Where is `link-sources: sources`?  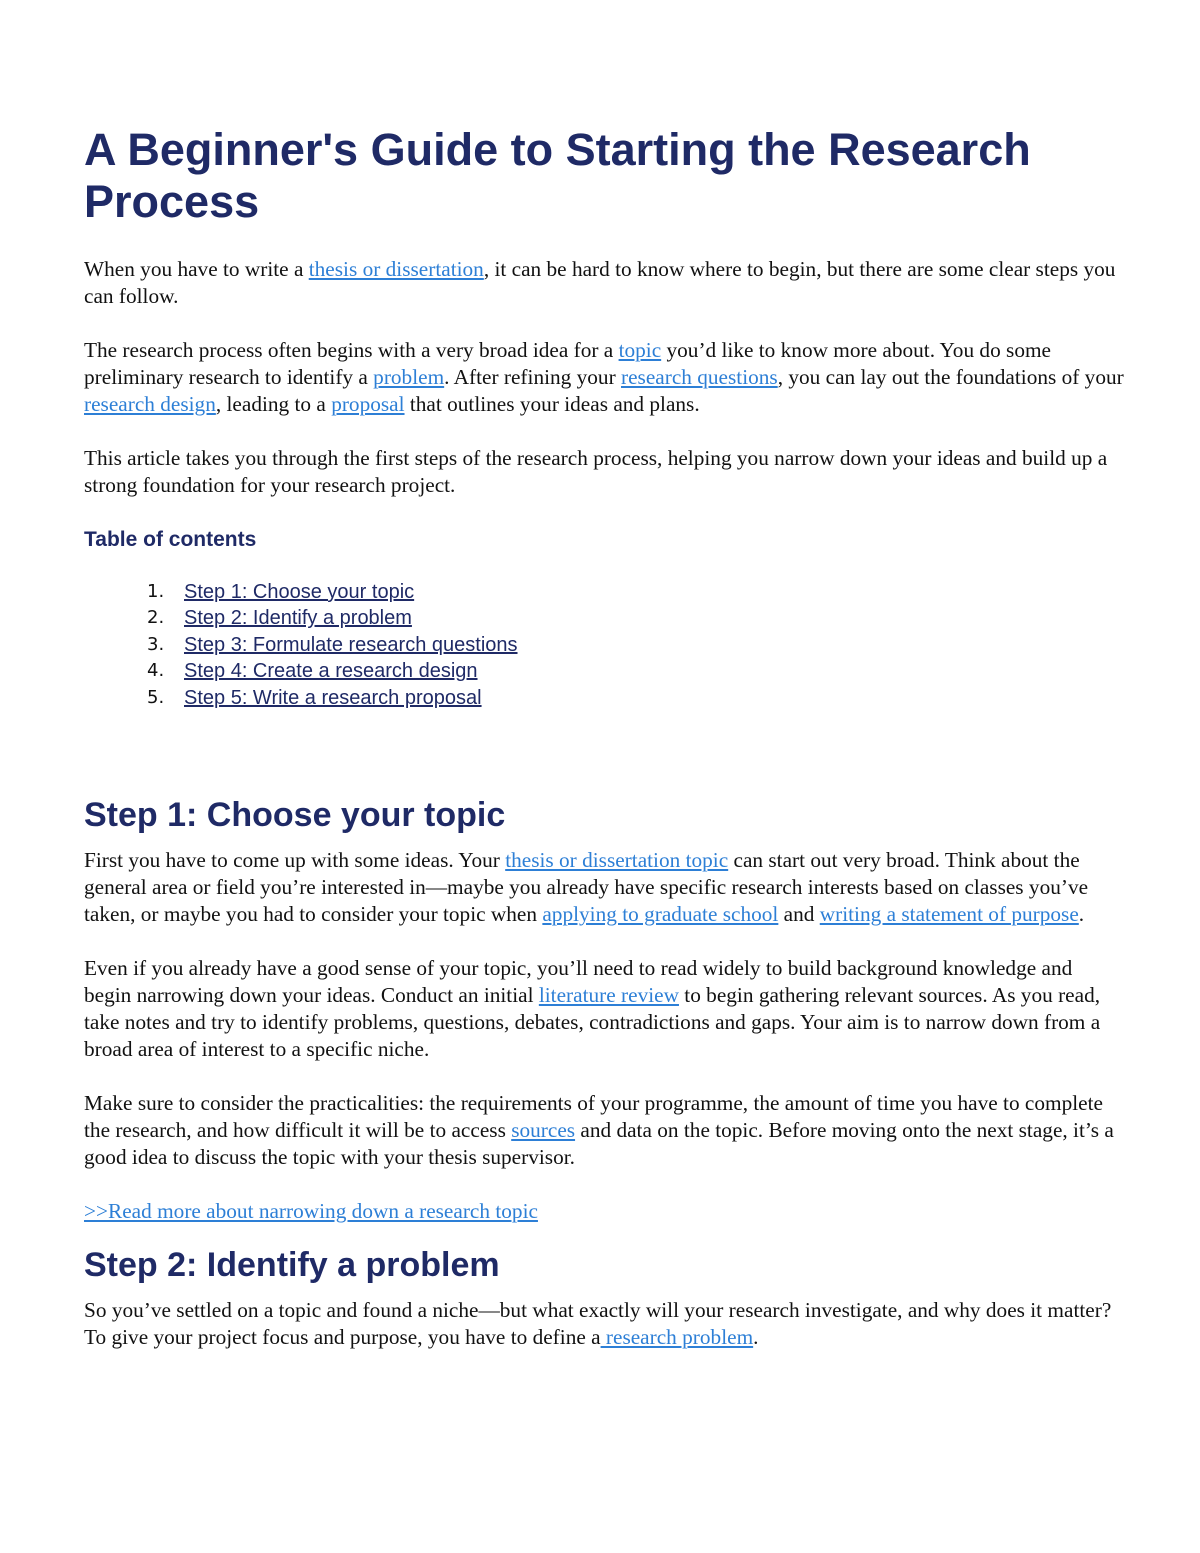 link-sources: sources is located at coordinates (543, 1130).